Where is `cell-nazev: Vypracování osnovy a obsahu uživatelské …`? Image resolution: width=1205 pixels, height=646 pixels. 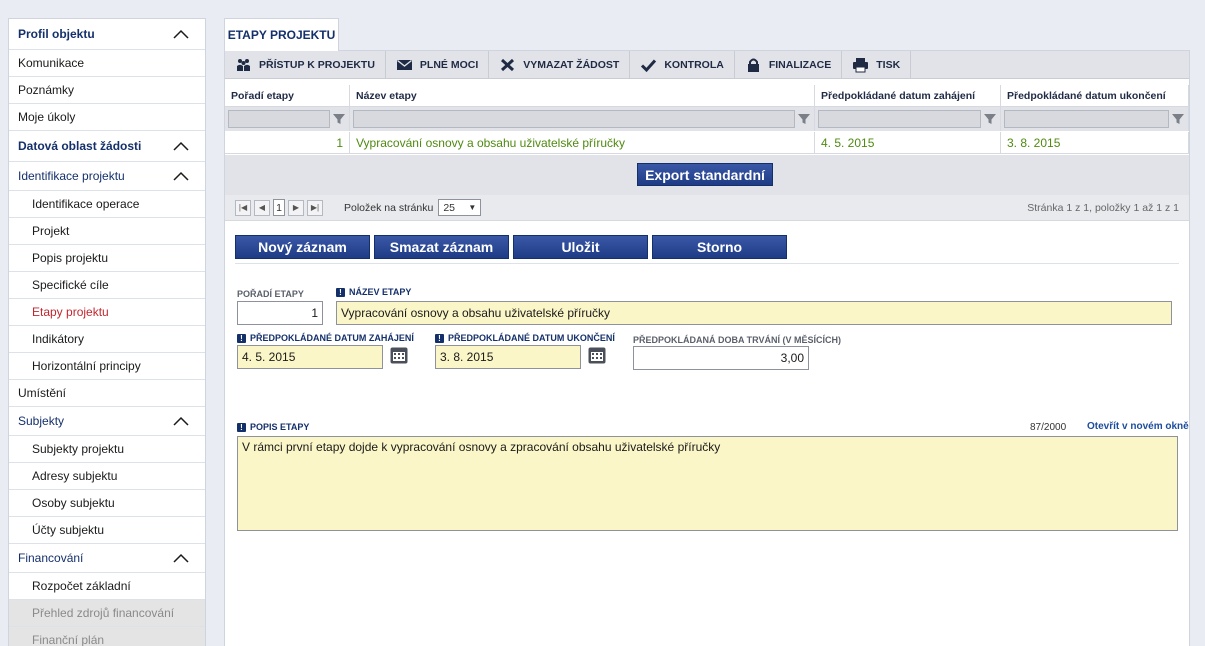 cell-nazev: Vypracování osnovy a obsahu uživatelské … is located at coordinates (582, 142).